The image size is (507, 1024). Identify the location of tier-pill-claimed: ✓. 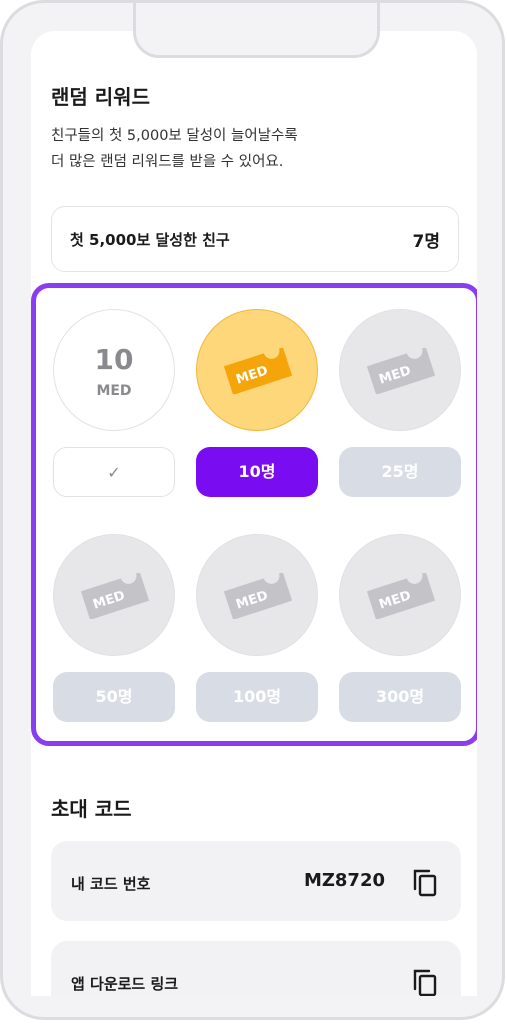
(114, 472).